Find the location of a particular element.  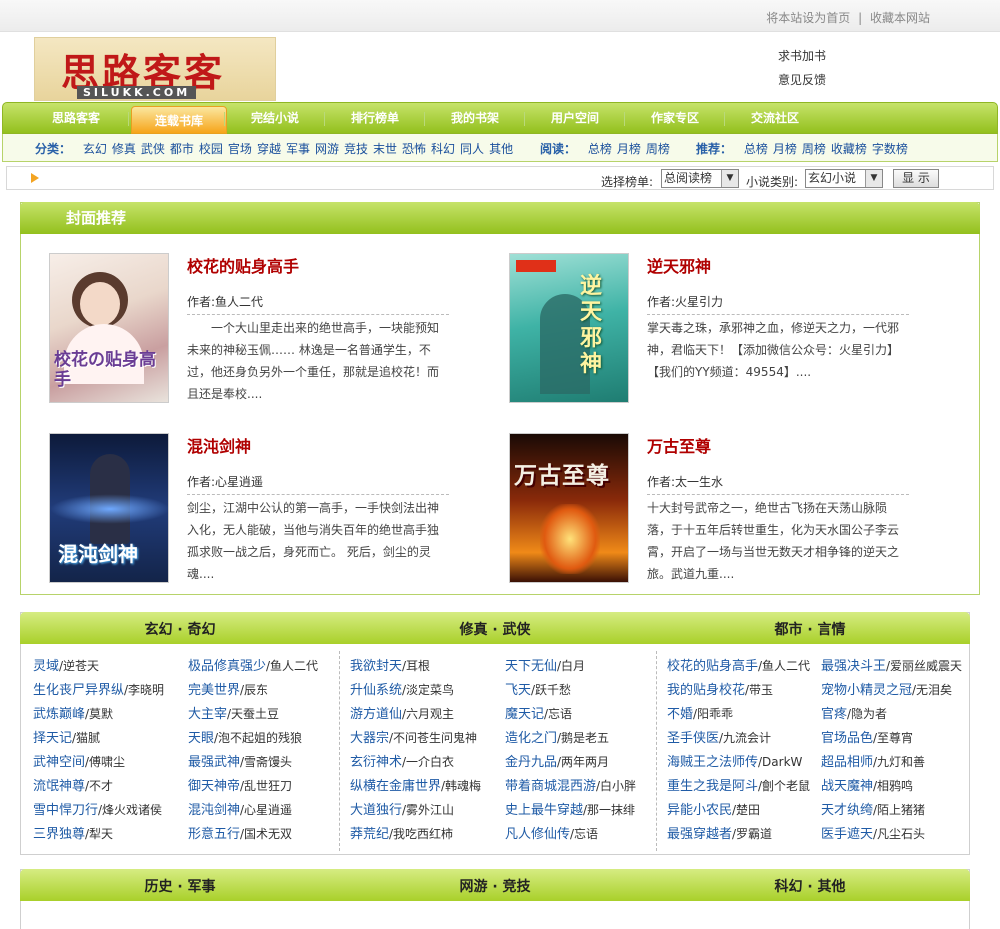

book-link: 大主宰 is located at coordinates (207, 714).